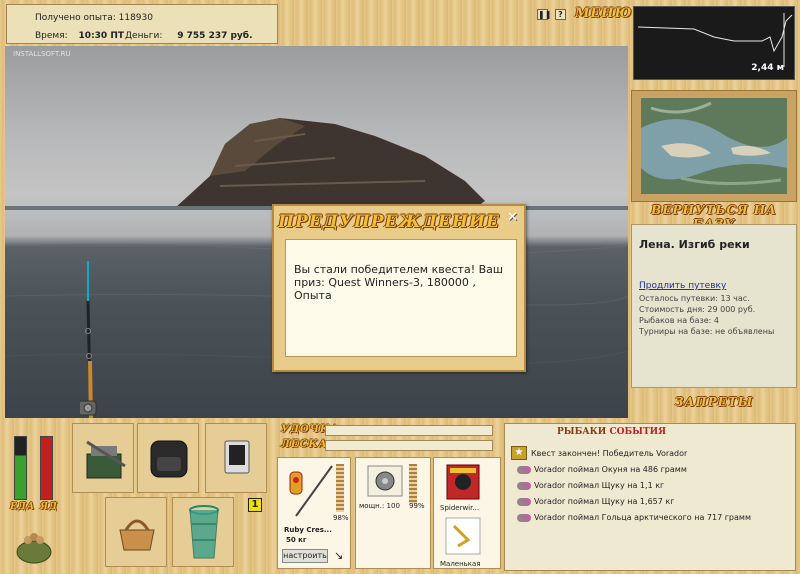  What do you see at coordinates (311, 491) in the screenshot?
I see `lure-rod-icon` at bounding box center [311, 491].